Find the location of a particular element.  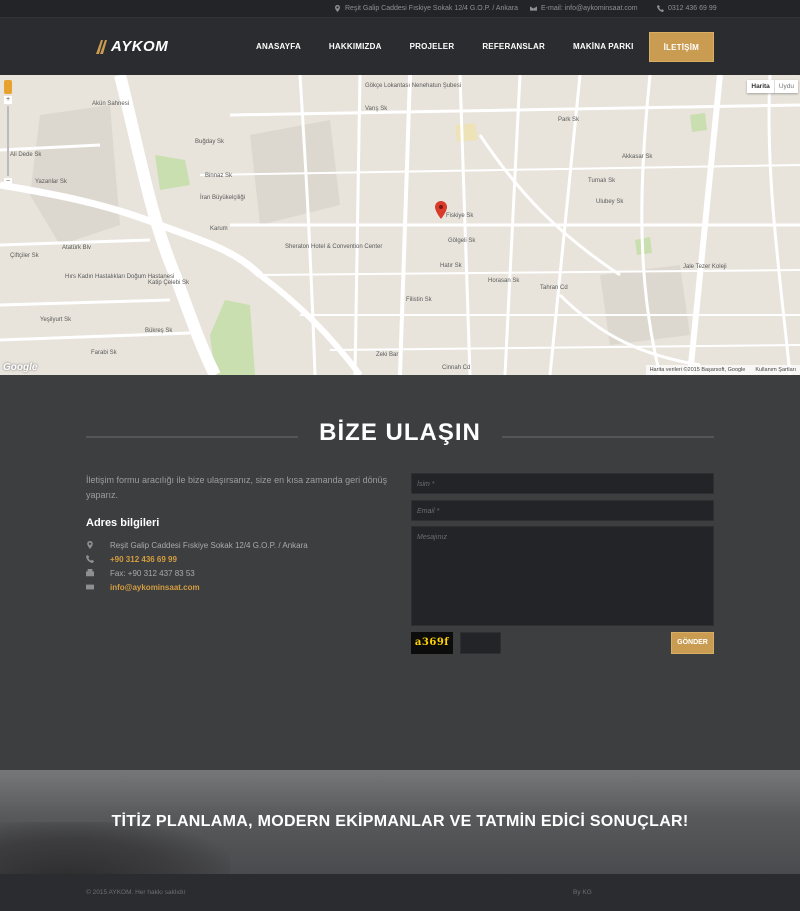

email-input: Email * is located at coordinates (562, 510).